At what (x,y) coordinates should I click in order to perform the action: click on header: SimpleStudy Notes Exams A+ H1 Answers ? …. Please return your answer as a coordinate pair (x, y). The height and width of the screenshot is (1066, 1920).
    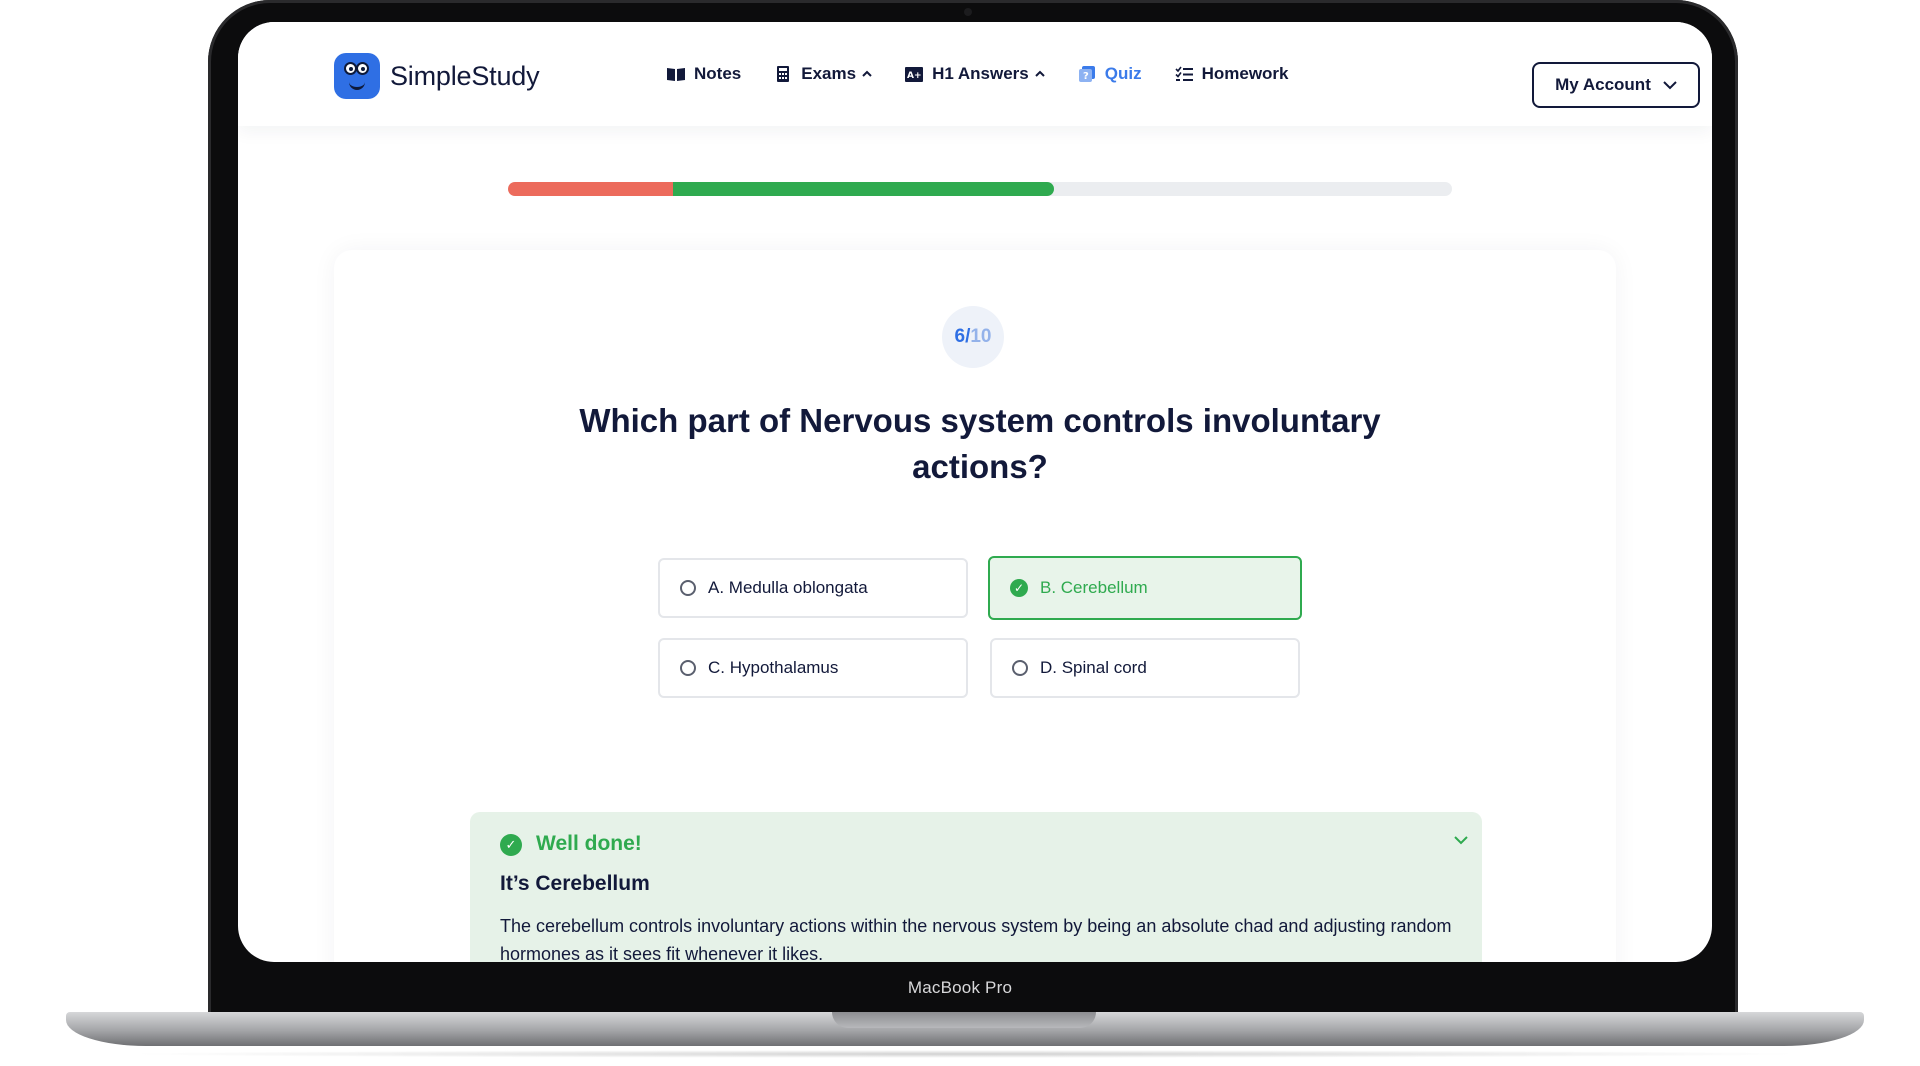
    Looking at the image, I should click on (975, 74).